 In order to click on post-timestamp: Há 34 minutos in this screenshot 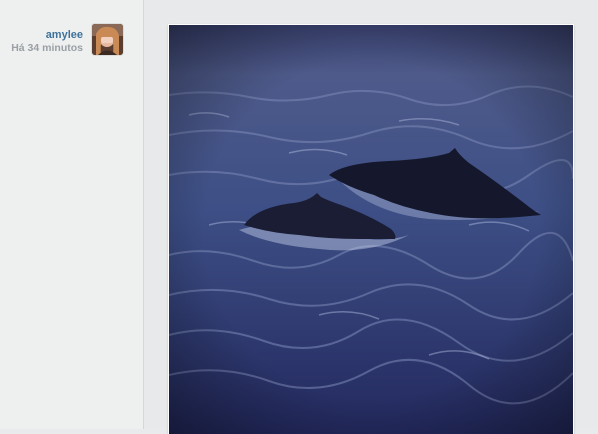, I will do `click(41, 48)`.